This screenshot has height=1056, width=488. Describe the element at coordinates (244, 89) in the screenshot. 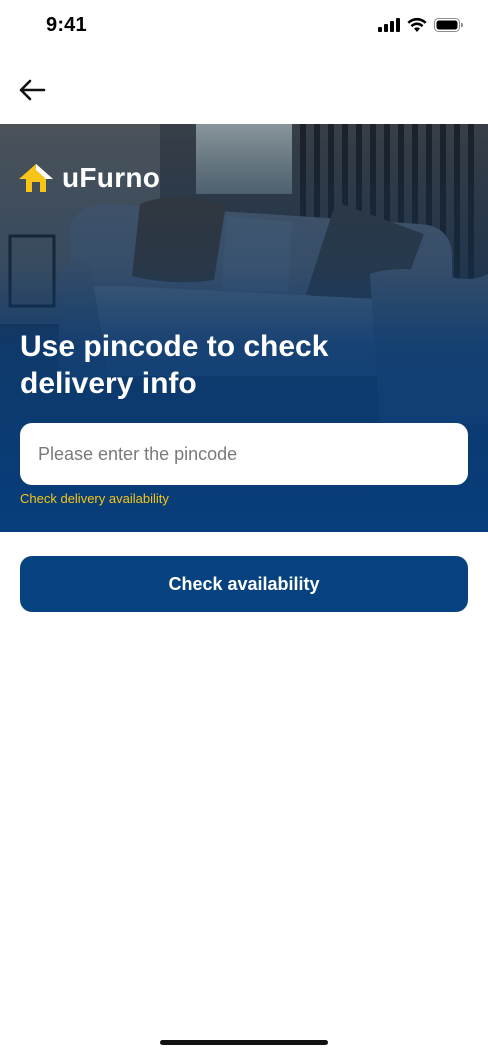

I see `nav-bar` at that location.